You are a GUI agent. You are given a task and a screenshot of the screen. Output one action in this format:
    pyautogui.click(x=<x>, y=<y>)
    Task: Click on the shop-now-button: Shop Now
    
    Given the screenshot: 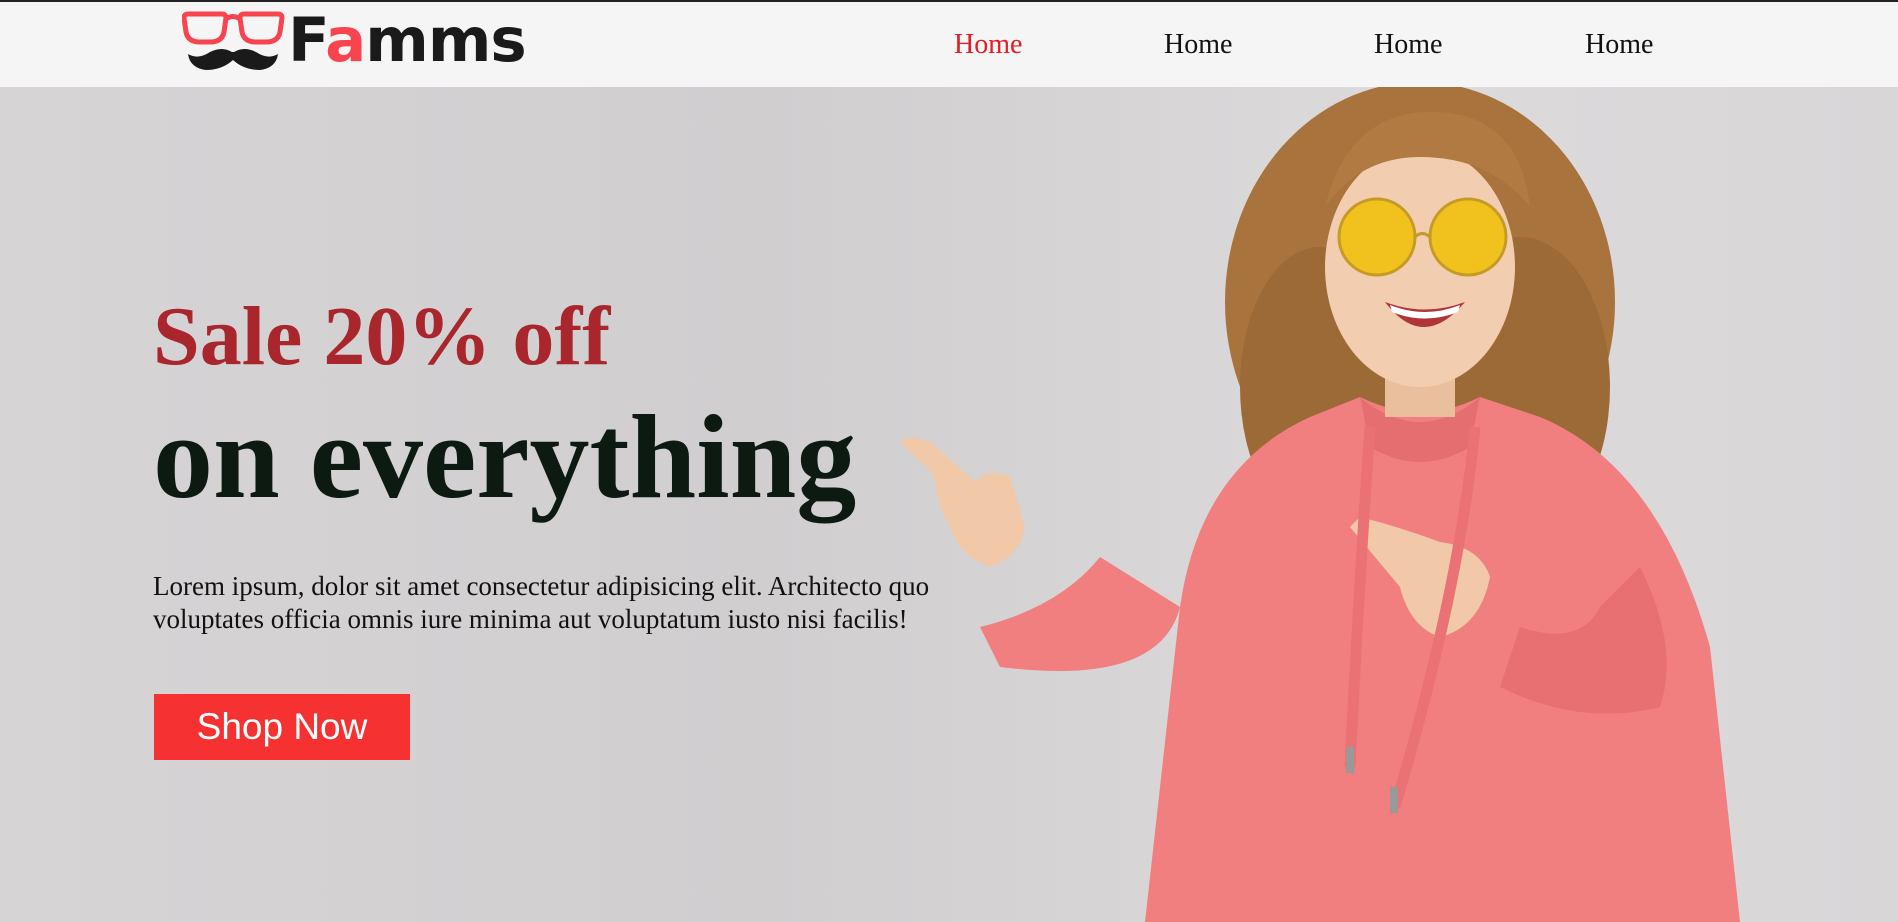 What is the action you would take?
    pyautogui.click(x=282, y=727)
    